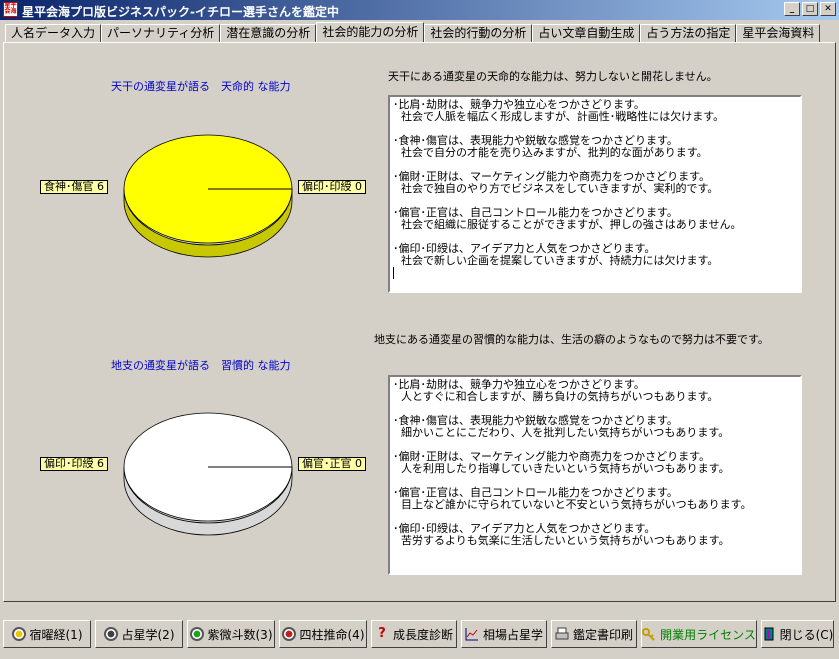 This screenshot has width=839, height=659. I want to click on astrology-button: 占星学(2), so click(139, 634).